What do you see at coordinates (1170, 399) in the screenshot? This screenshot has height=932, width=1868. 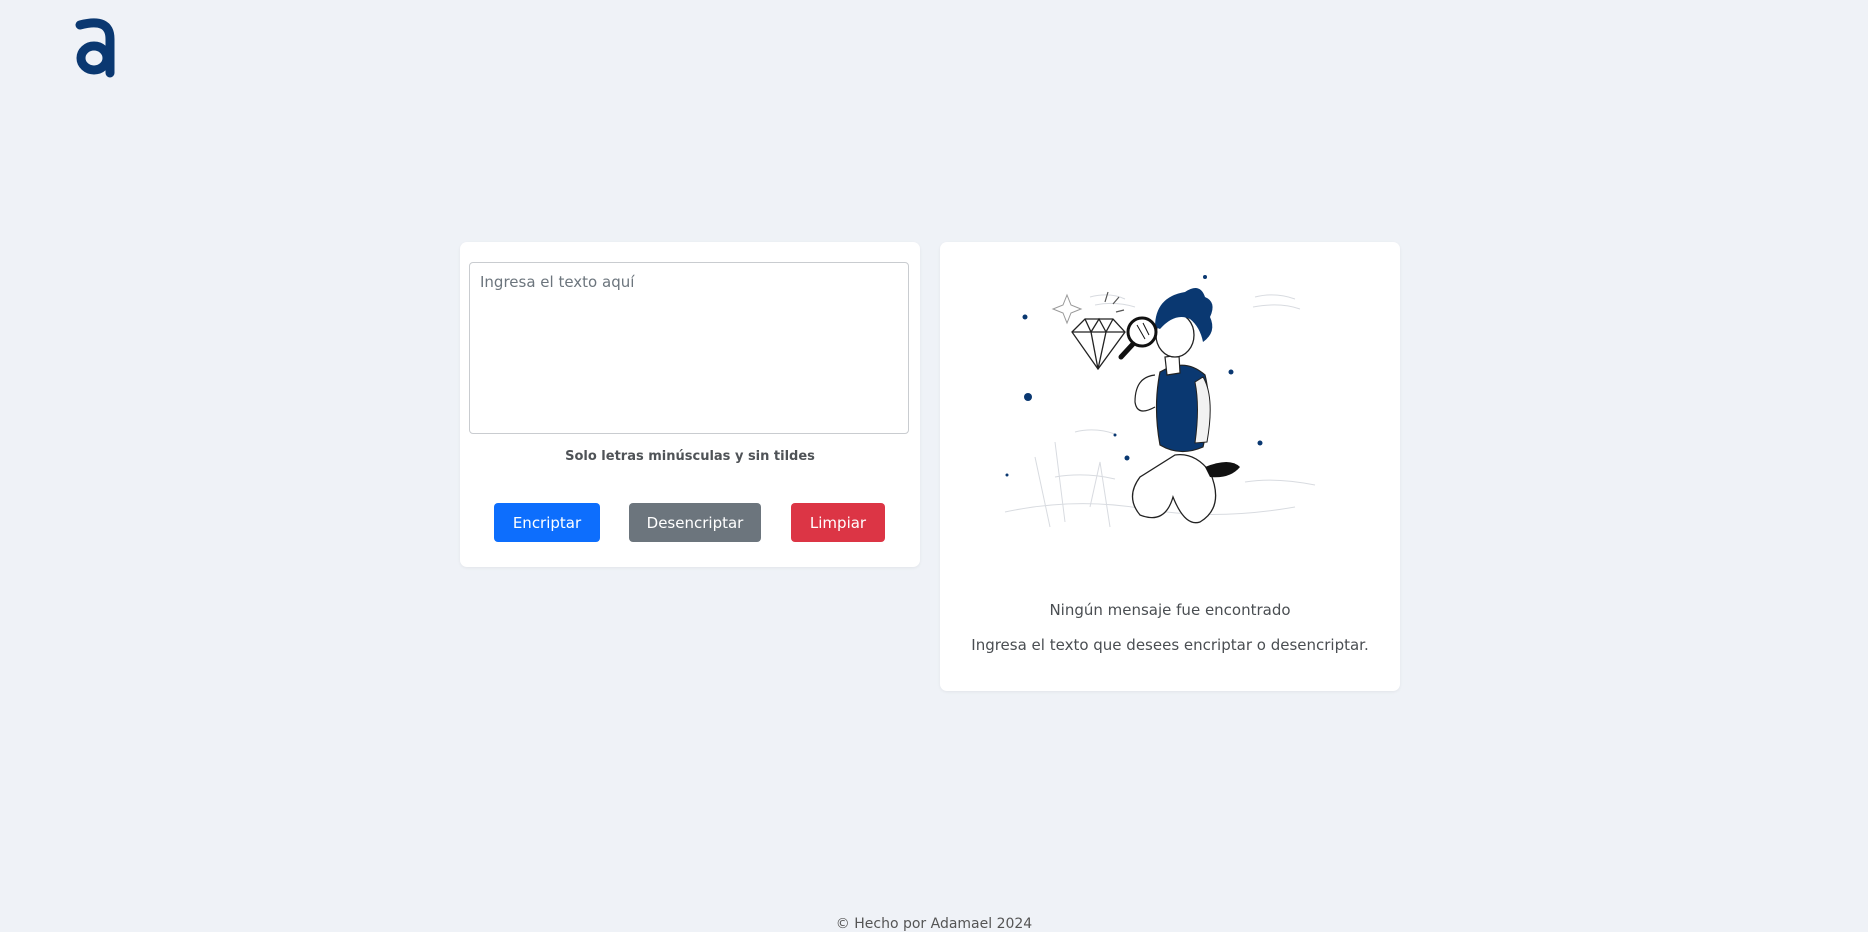 I see `search-illustration` at bounding box center [1170, 399].